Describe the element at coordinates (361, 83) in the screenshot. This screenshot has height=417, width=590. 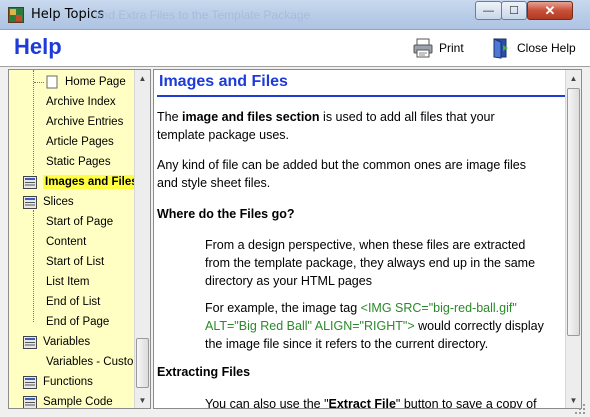
I see `topic-title-bar: Images and Files` at that location.